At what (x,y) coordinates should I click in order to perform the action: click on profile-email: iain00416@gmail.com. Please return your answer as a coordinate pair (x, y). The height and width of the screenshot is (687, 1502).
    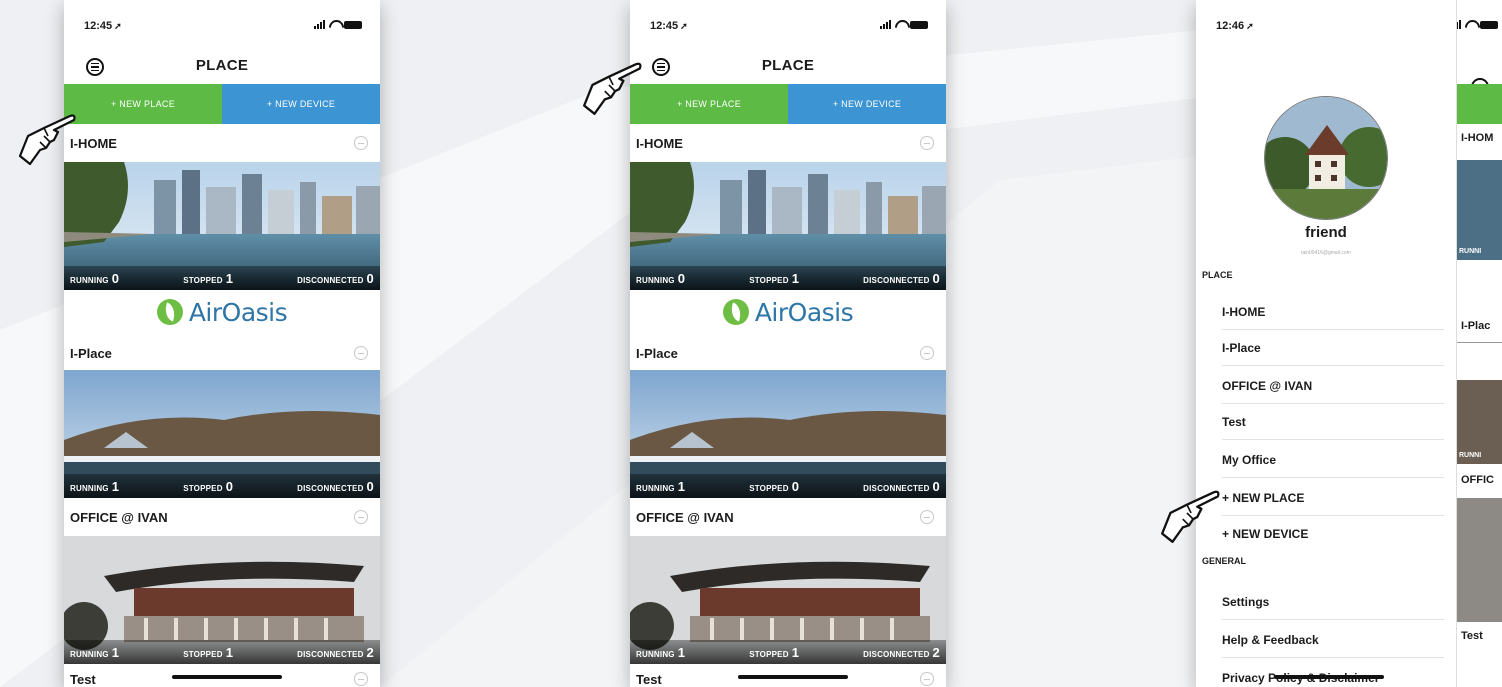
    Looking at the image, I should click on (1326, 253).